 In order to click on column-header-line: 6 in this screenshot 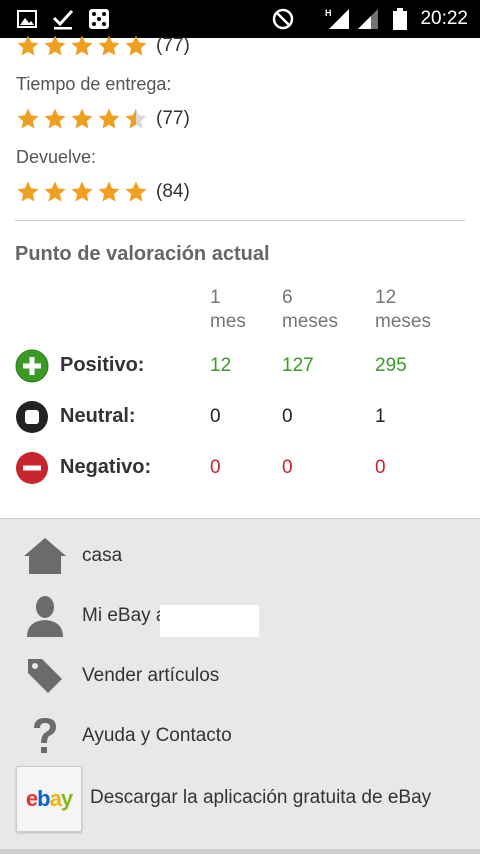, I will do `click(287, 297)`.